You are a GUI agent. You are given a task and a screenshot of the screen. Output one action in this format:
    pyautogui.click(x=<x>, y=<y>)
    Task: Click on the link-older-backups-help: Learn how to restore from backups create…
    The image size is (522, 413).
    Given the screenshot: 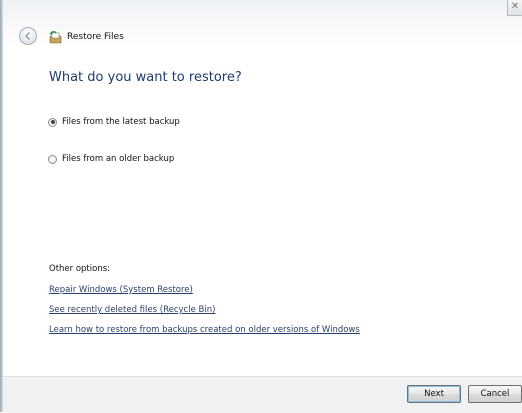 What is the action you would take?
    pyautogui.click(x=204, y=330)
    